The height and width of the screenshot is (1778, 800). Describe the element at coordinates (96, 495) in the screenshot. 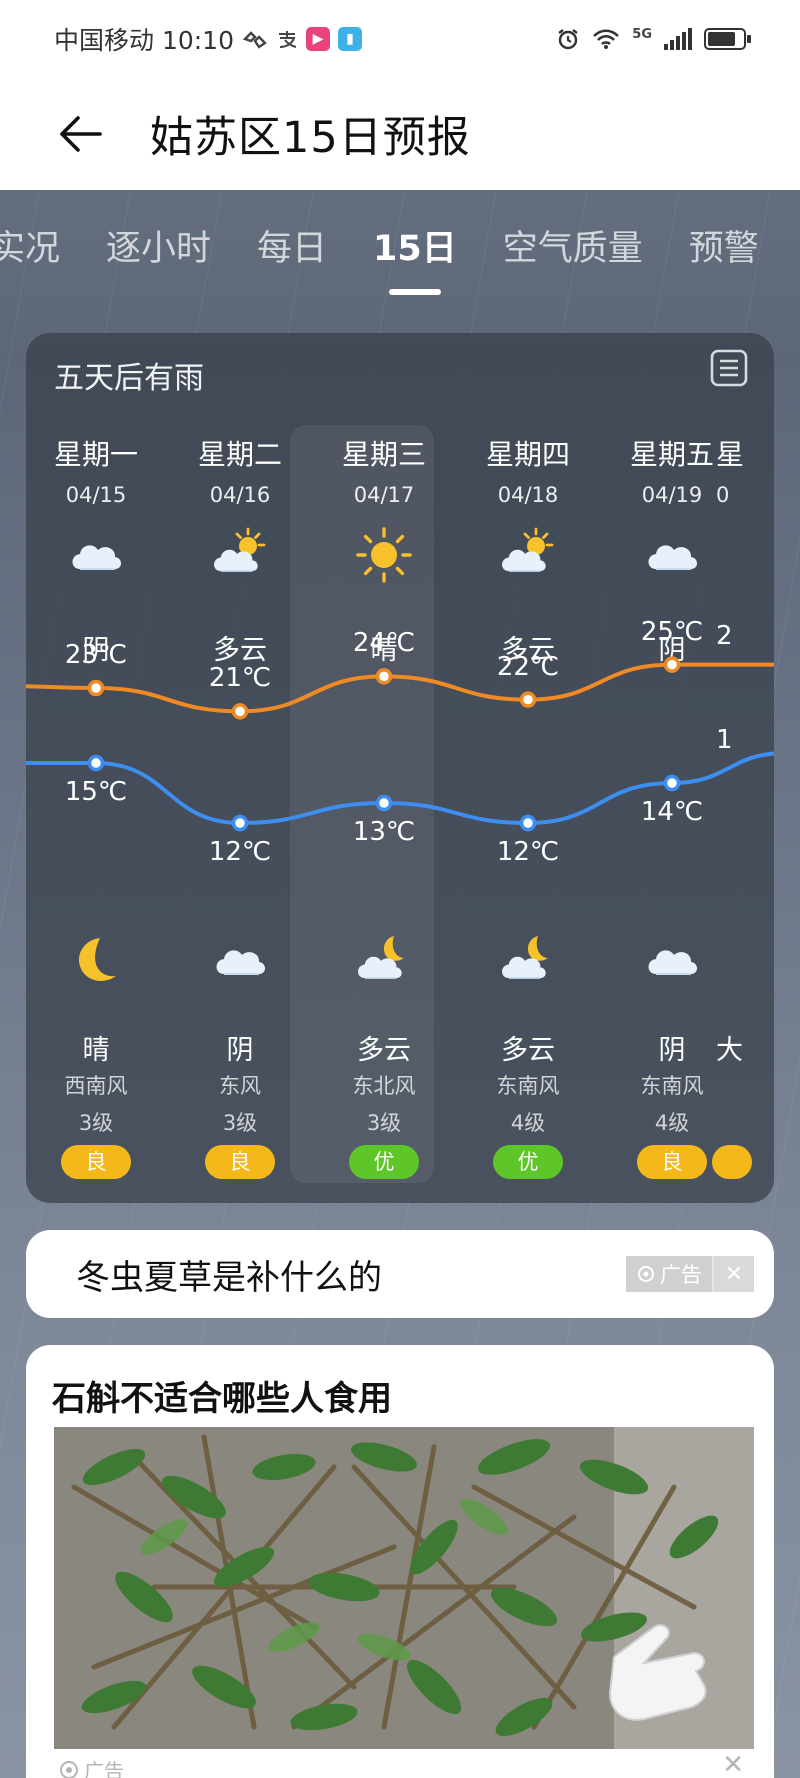

I see `date-label: 04/15` at that location.